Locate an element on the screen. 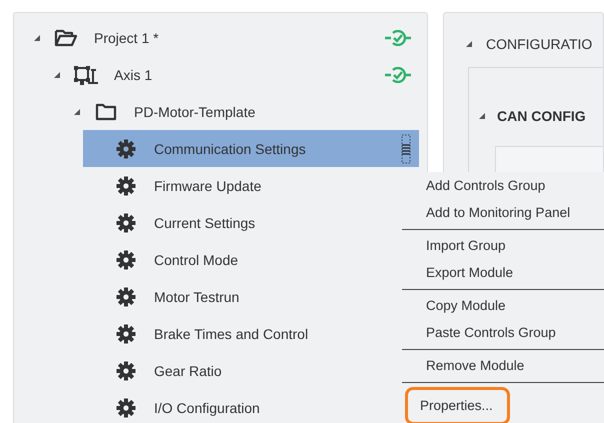  tree-item-label: Axis 1 is located at coordinates (134, 74).